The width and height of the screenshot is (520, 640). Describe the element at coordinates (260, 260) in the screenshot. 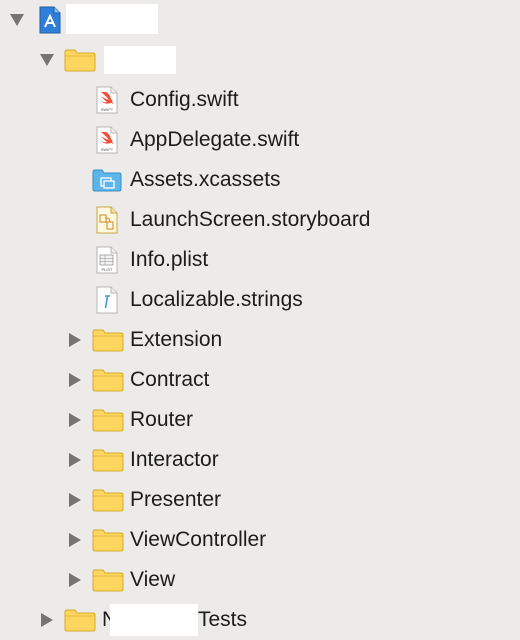

I see `file-row: PLIST Info.plist` at that location.